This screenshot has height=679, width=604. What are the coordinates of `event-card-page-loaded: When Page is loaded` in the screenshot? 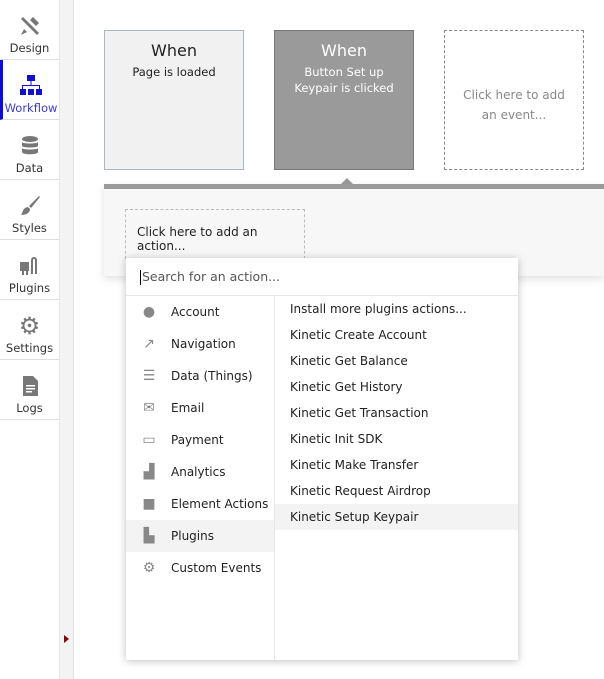 It's located at (174, 100).